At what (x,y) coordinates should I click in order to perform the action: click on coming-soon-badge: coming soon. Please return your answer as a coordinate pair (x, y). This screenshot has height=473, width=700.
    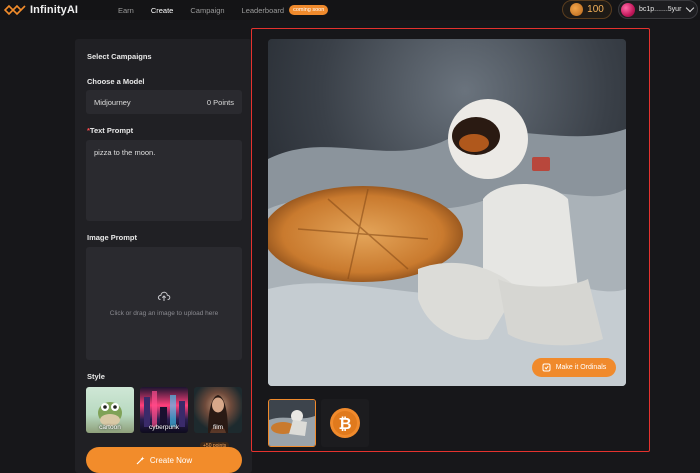
    Looking at the image, I should click on (309, 10).